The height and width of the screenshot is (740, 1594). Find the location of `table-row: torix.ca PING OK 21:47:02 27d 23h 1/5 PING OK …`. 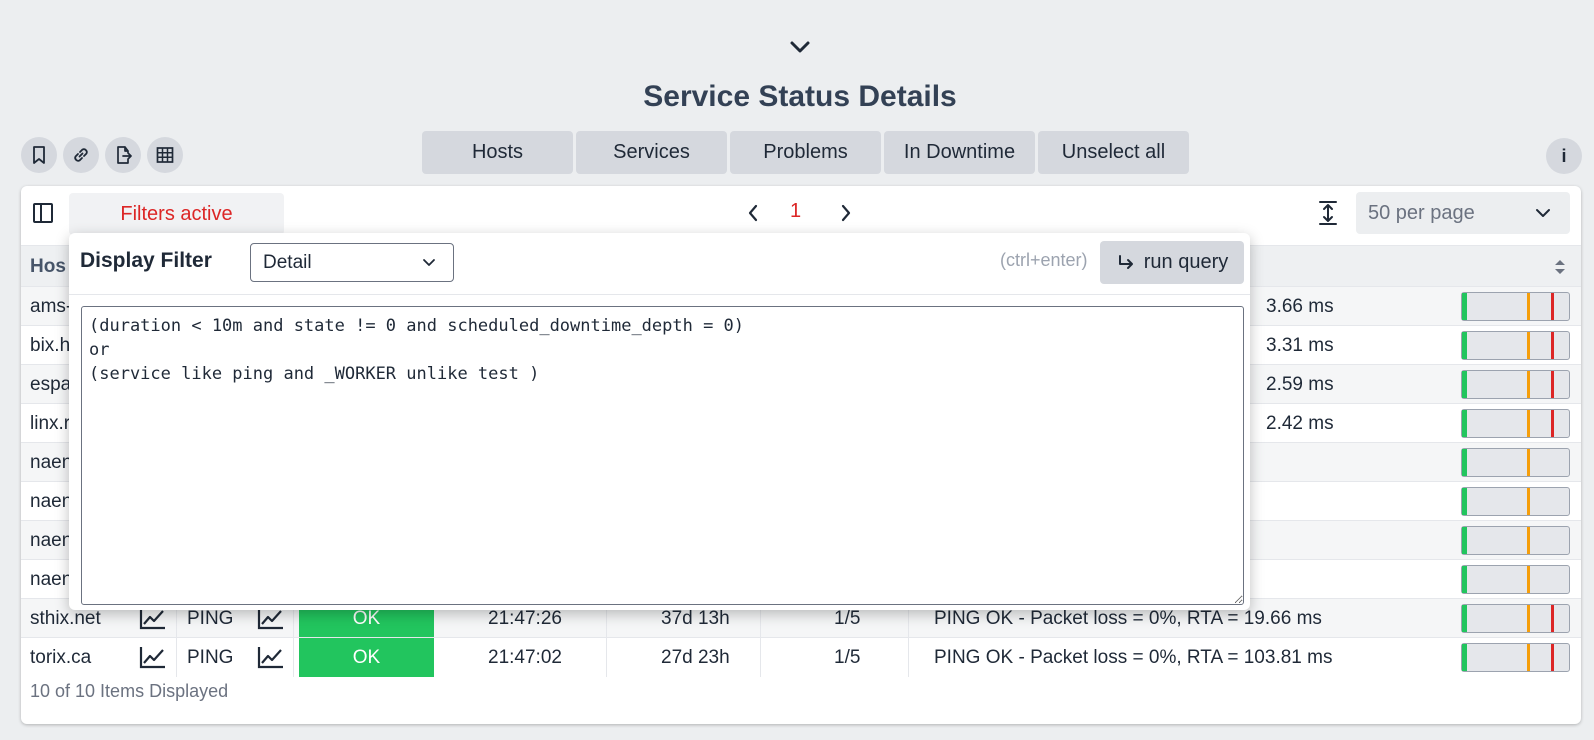

table-row: torix.ca PING OK 21:47:02 27d 23h 1/5 PING OK … is located at coordinates (801, 657).